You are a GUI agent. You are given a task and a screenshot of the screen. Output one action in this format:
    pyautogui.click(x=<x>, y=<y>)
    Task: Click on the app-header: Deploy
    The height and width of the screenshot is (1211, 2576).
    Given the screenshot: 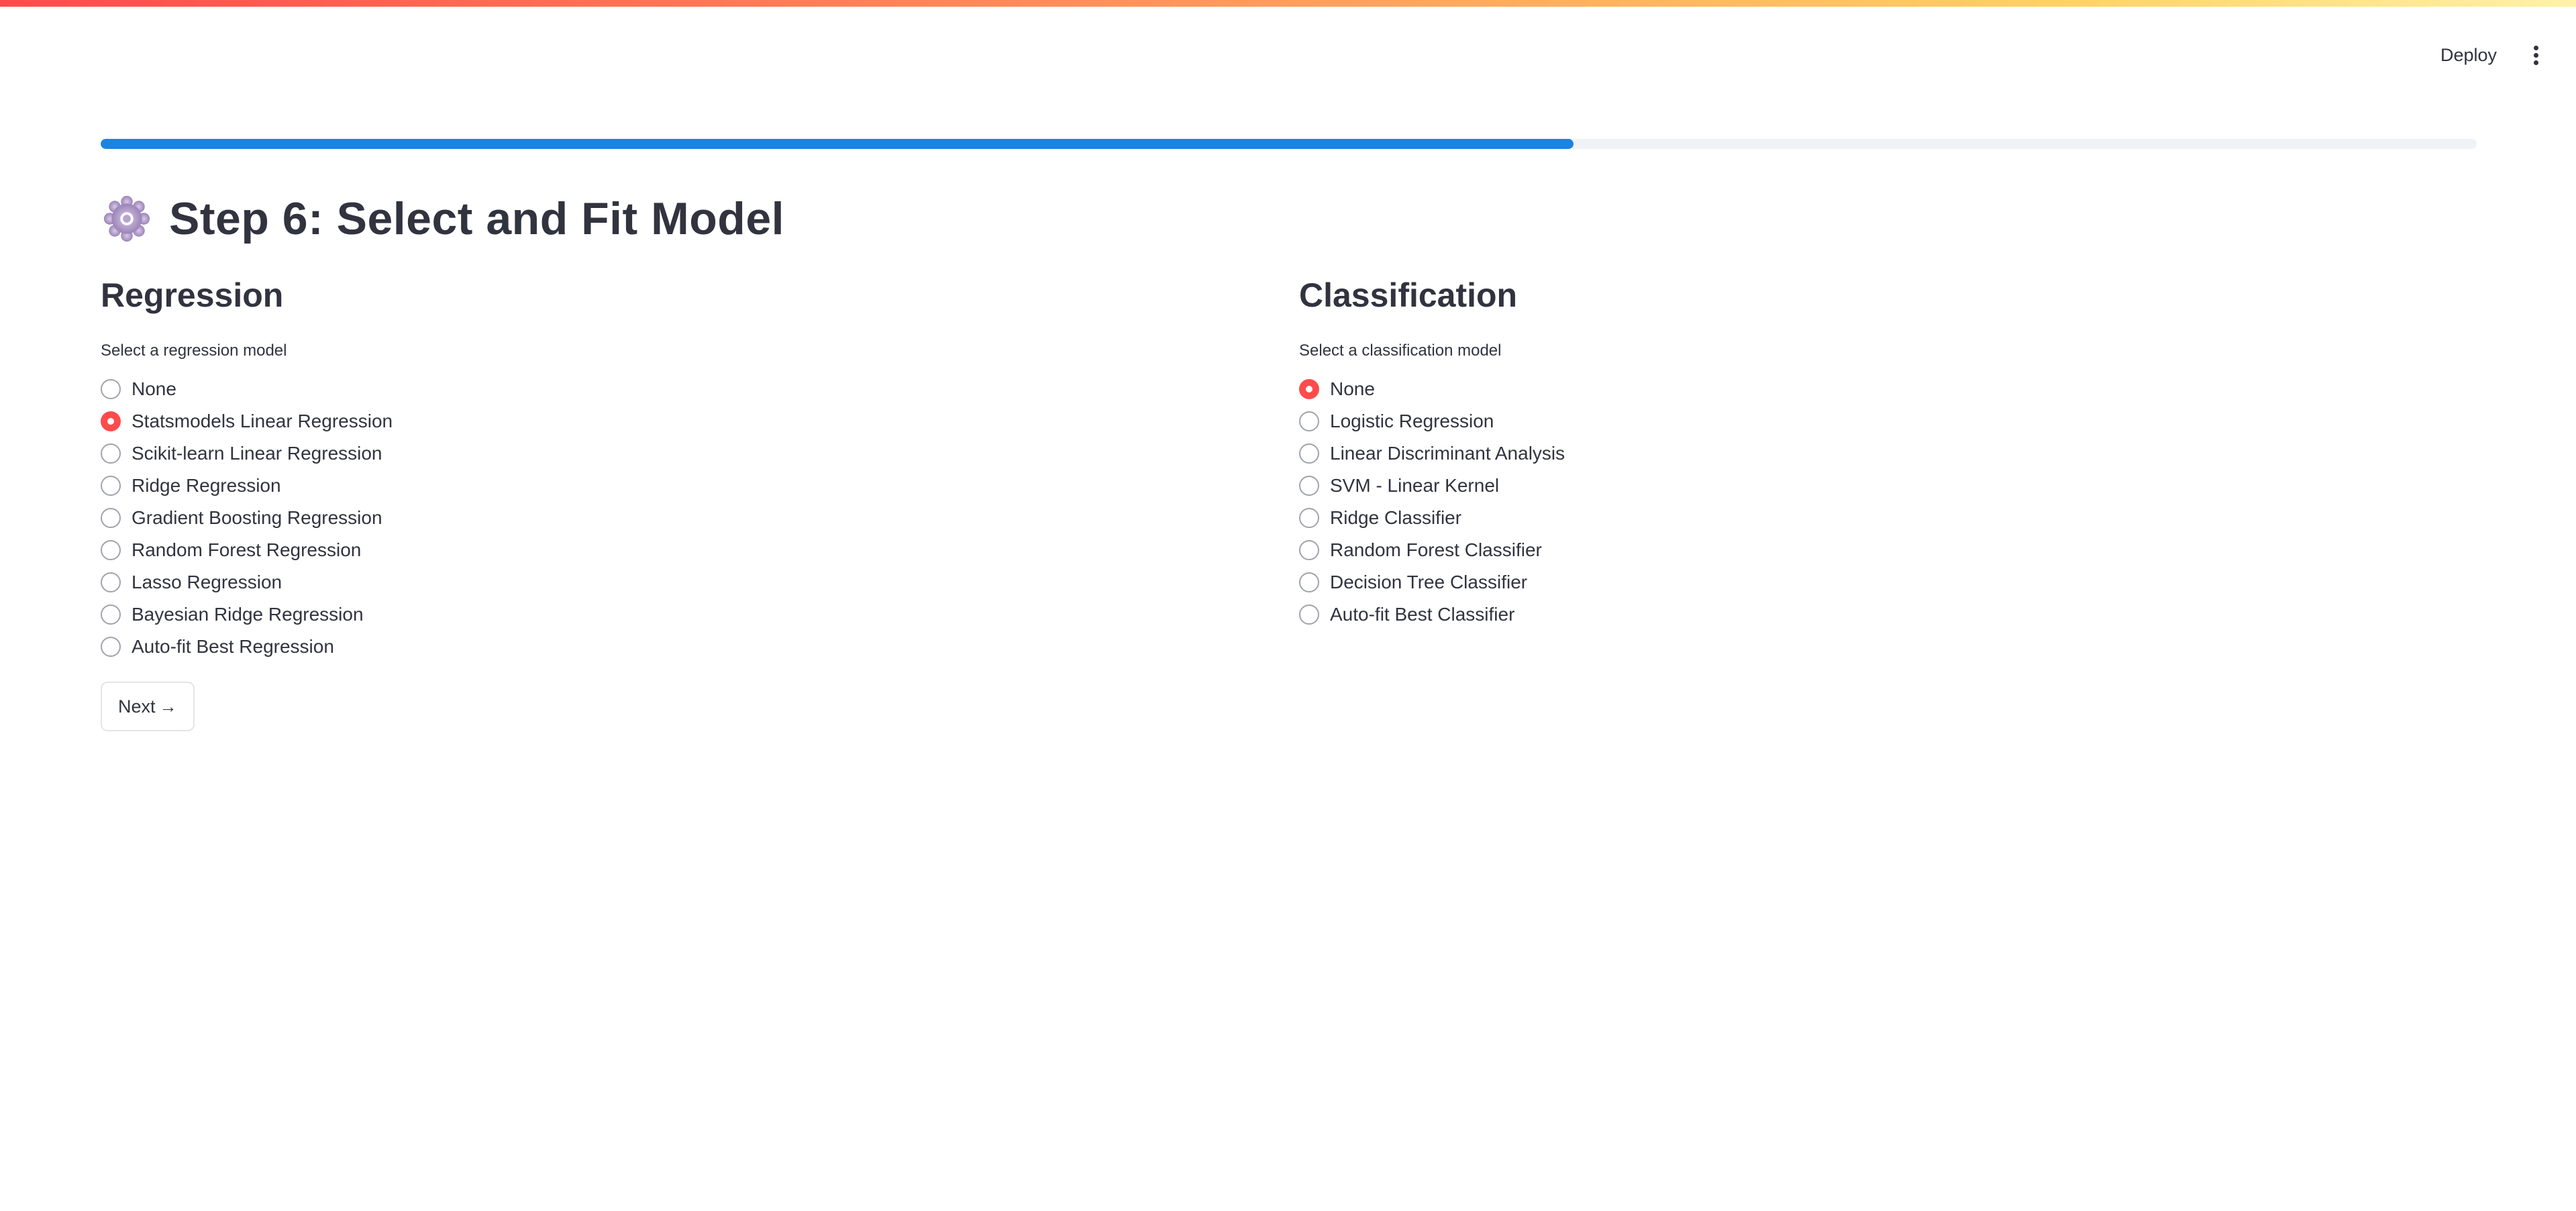 What is the action you would take?
    pyautogui.click(x=2504, y=55)
    